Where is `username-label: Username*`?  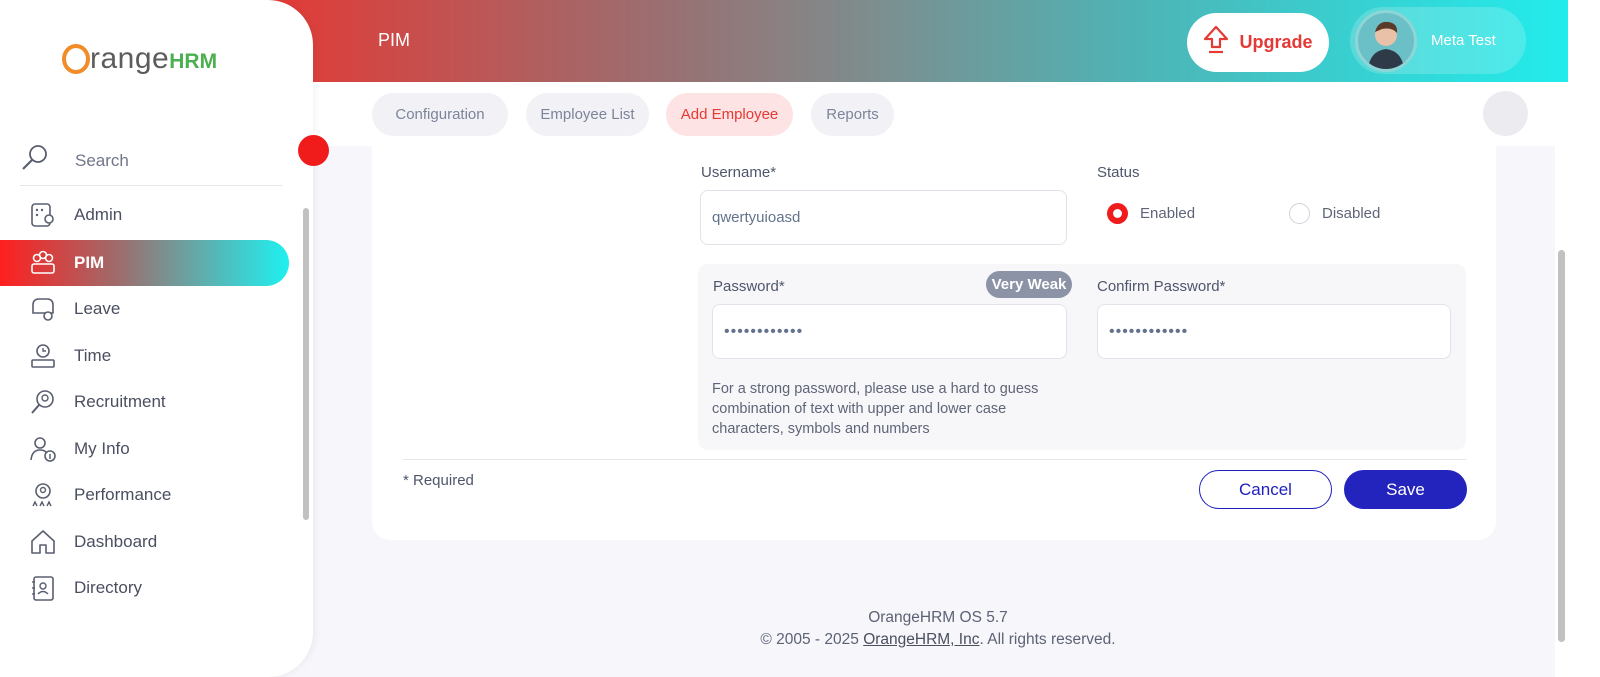 username-label: Username* is located at coordinates (739, 172).